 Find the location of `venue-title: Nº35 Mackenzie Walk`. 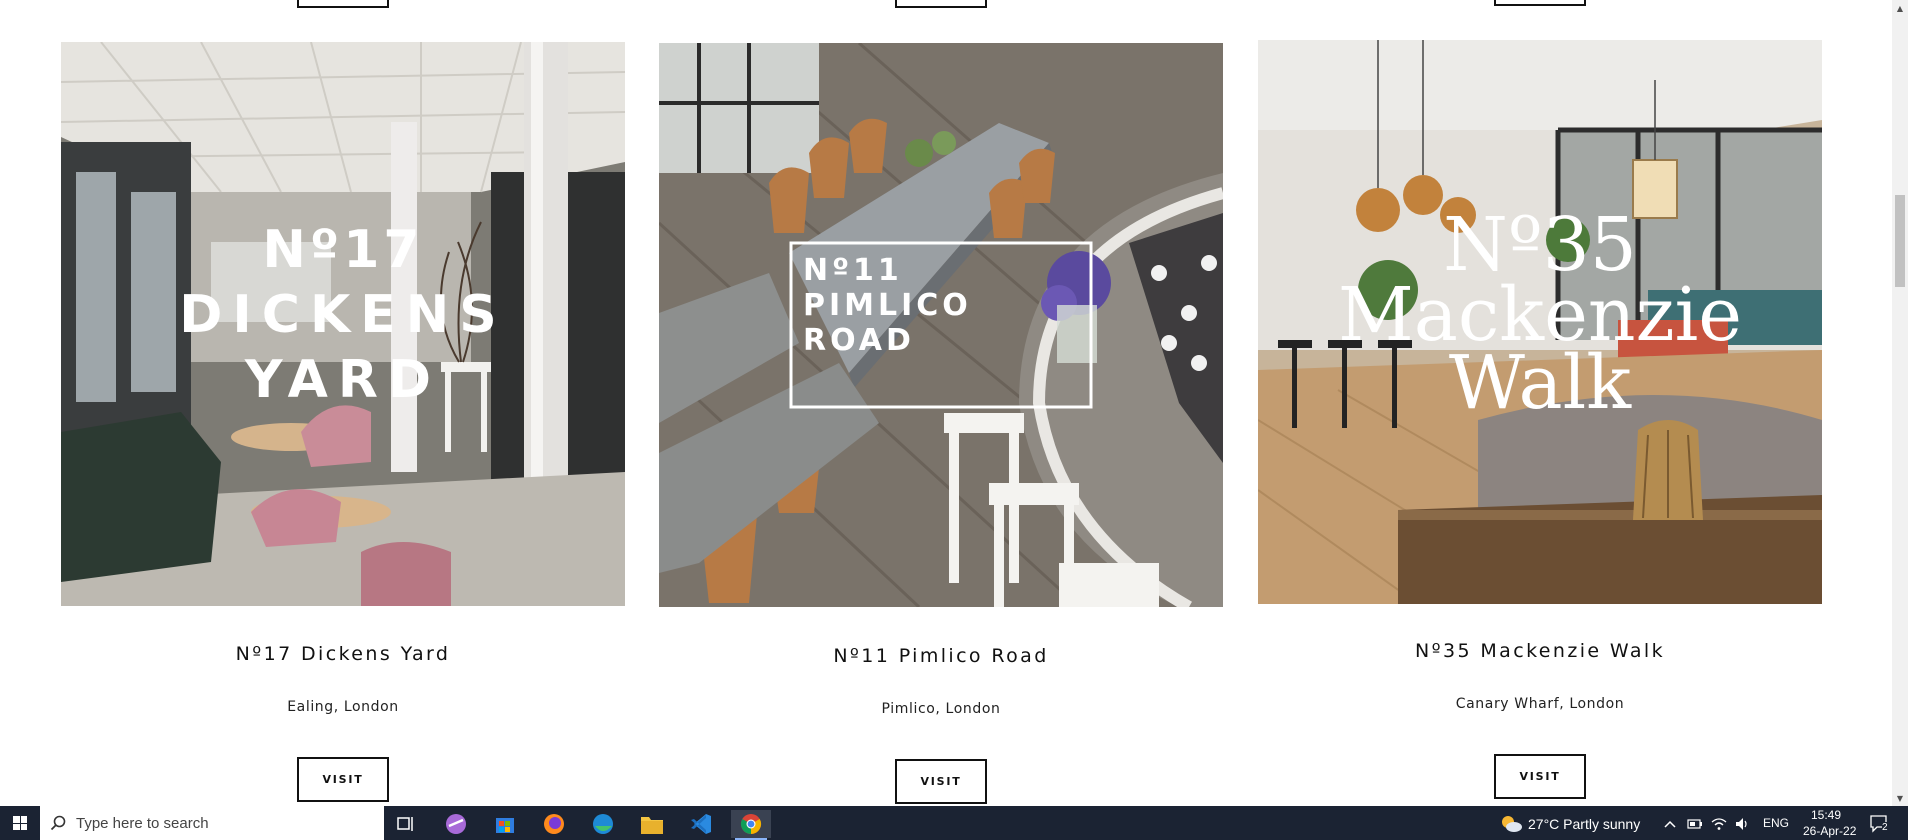

venue-title: Nº35 Mackenzie Walk is located at coordinates (1540, 651).